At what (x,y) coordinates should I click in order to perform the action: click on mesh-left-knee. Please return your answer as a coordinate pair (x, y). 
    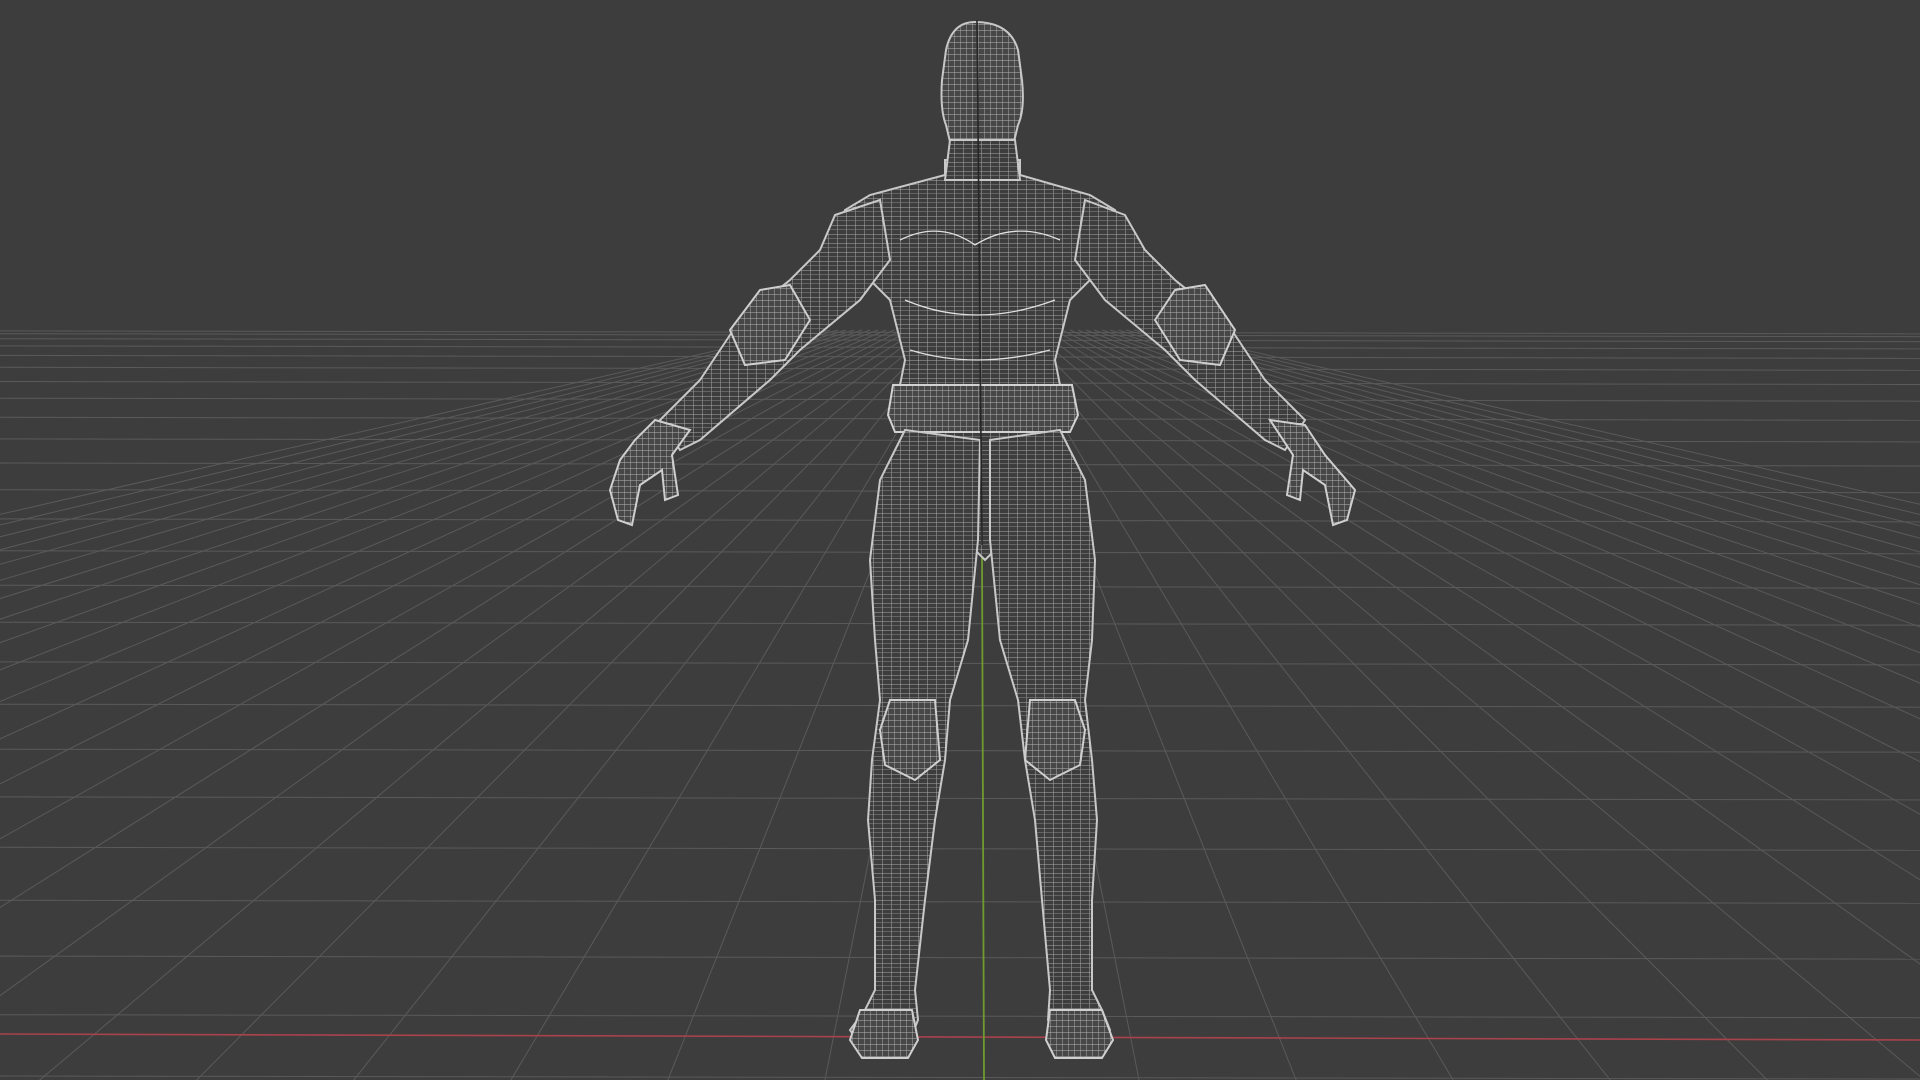
    Looking at the image, I should click on (910, 740).